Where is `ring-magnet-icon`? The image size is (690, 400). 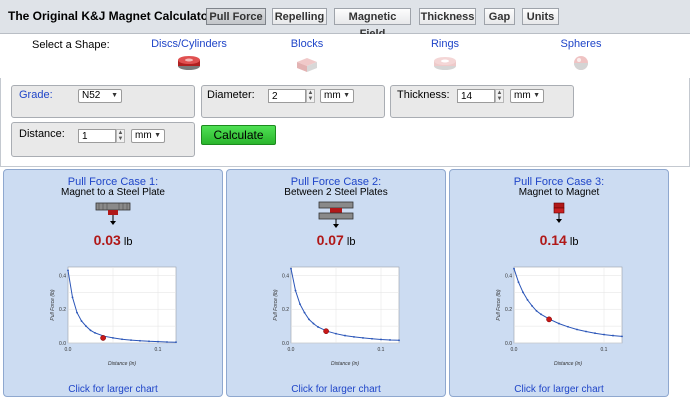
ring-magnet-icon is located at coordinates (445, 63).